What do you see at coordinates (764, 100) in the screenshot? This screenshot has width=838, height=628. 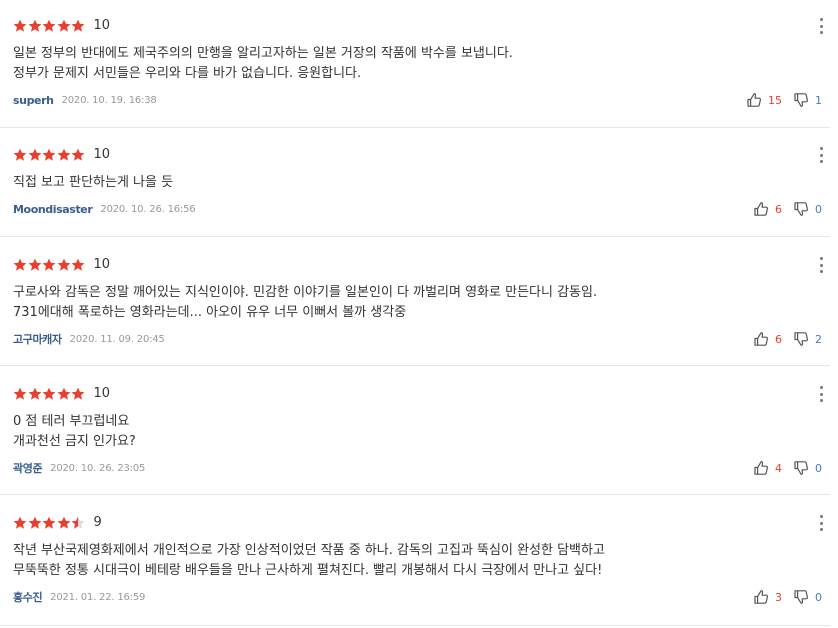 I see `like-button: 15` at bounding box center [764, 100].